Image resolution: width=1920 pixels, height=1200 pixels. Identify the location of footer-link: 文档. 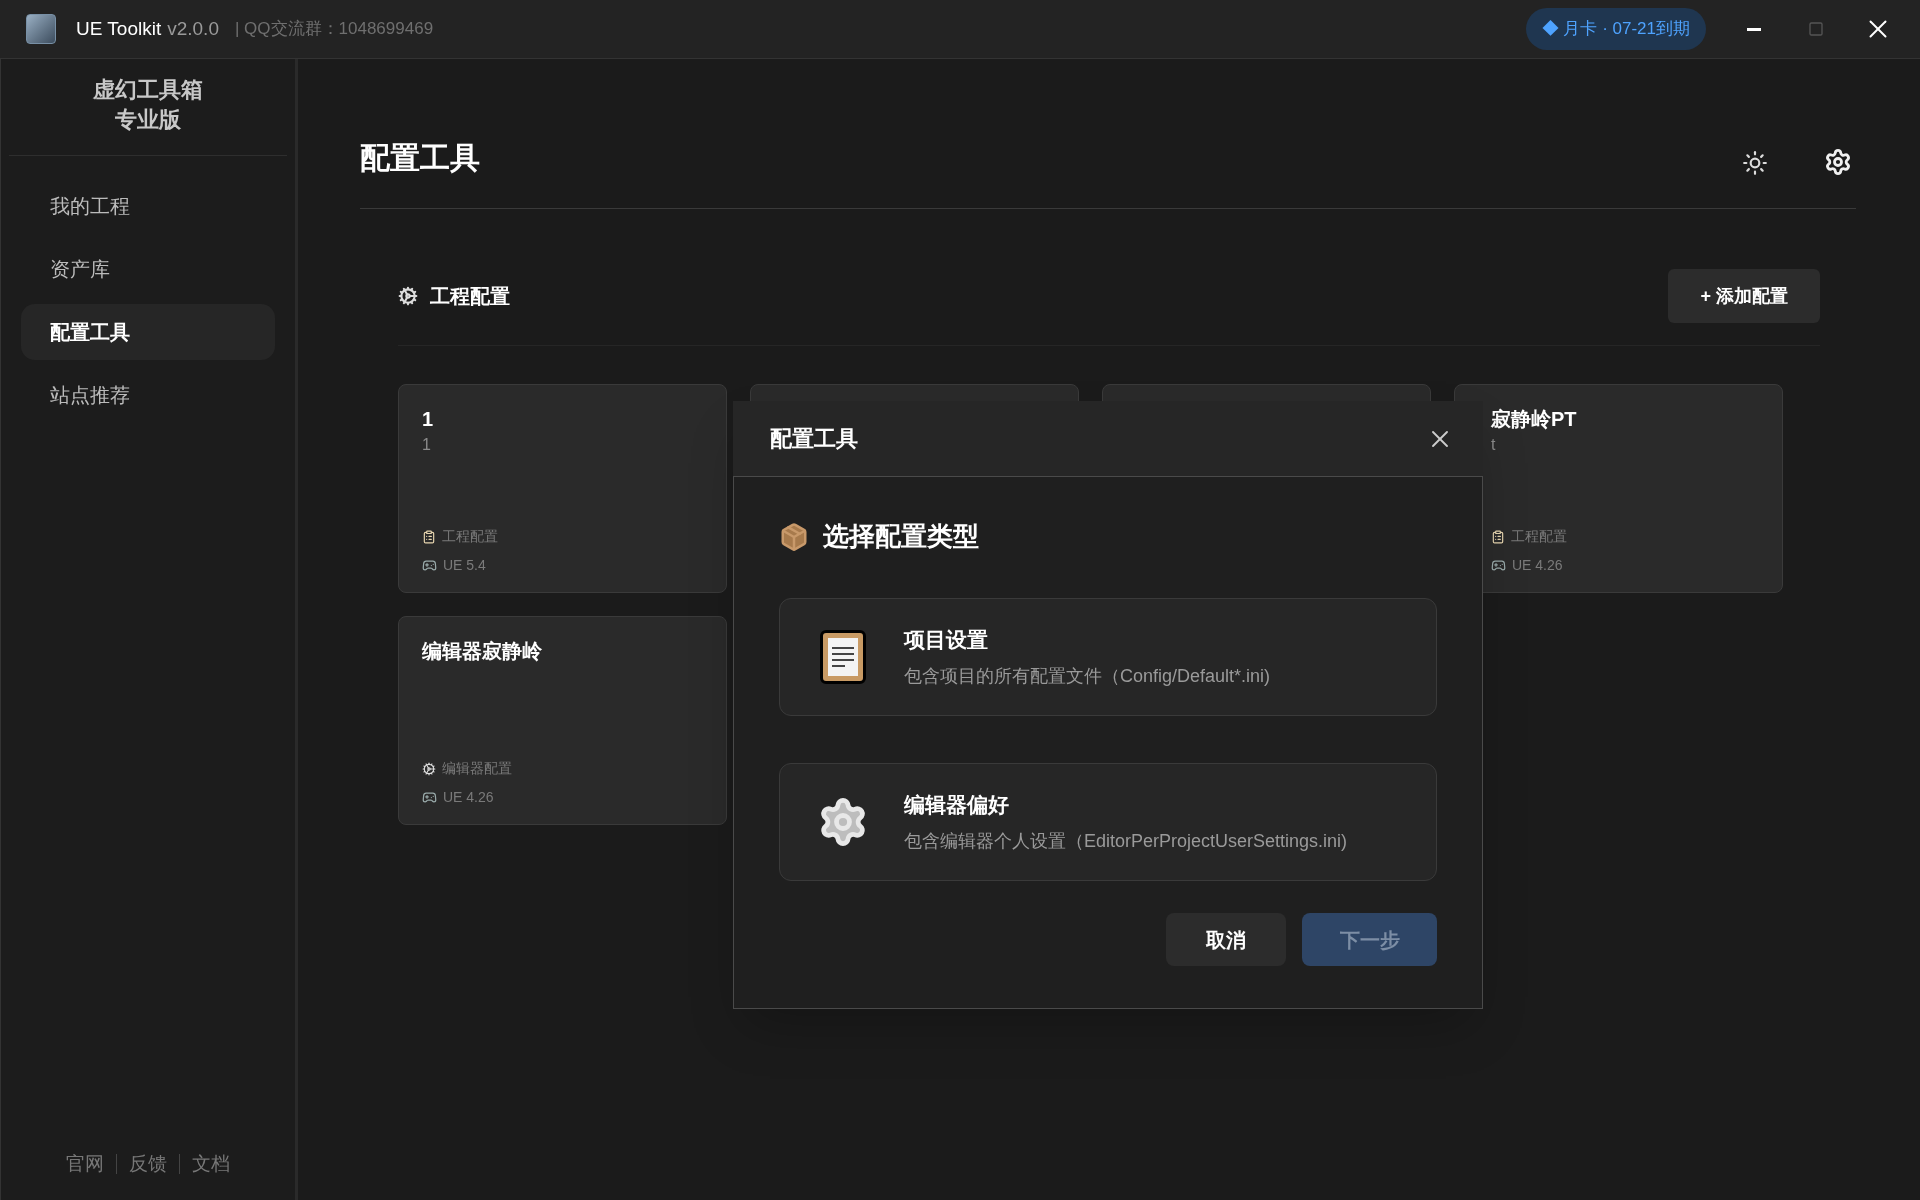
(211, 1163).